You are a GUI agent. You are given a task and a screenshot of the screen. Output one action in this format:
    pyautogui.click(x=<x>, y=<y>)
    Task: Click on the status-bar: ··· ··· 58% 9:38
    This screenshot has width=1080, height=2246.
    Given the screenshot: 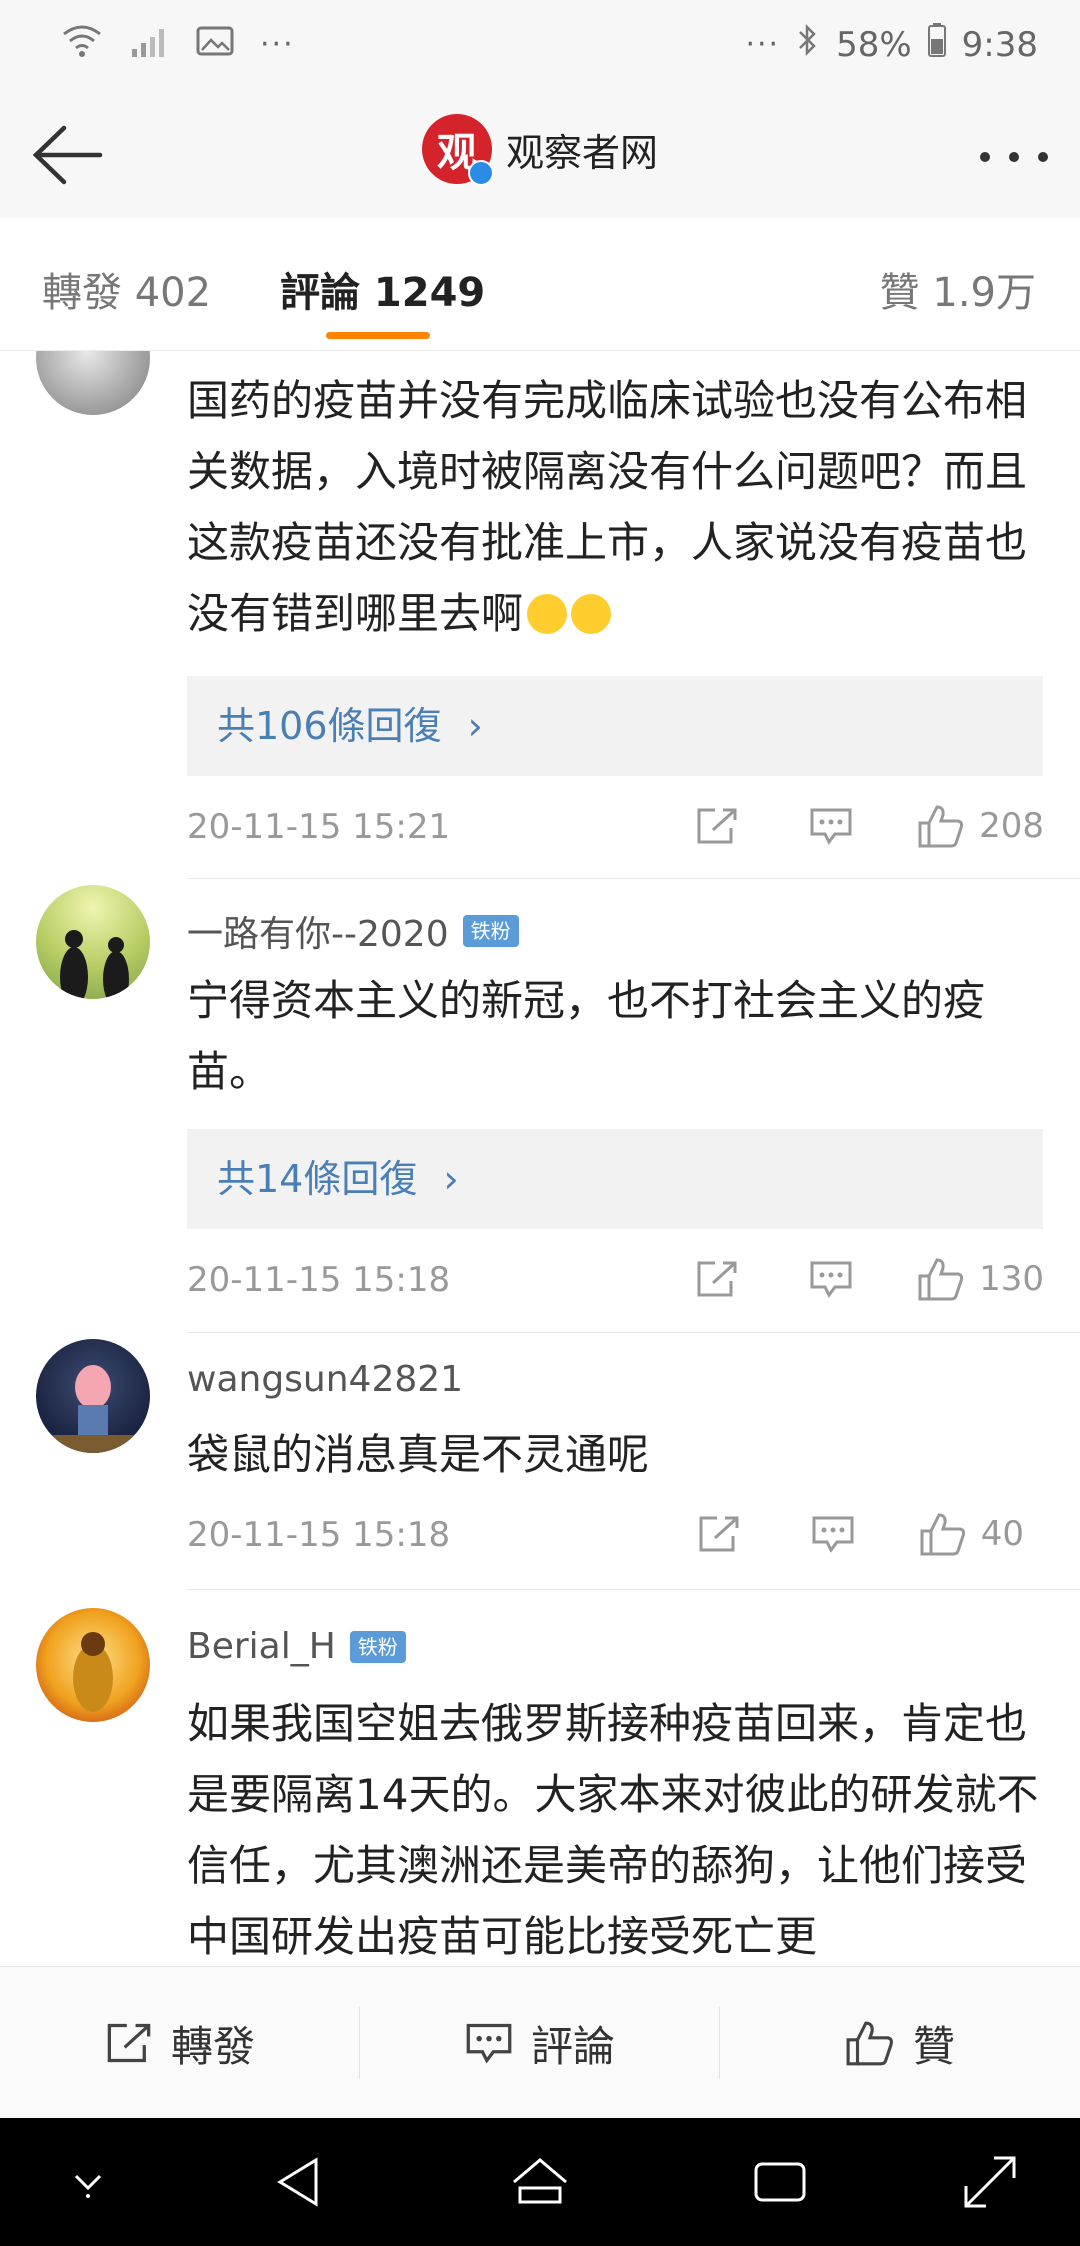 What is the action you would take?
    pyautogui.click(x=540, y=45)
    